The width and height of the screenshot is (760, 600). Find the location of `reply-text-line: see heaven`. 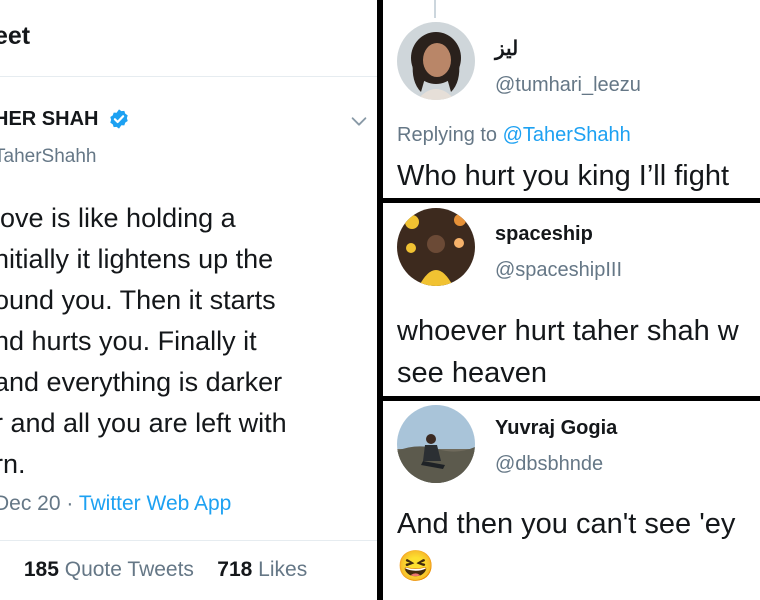

reply-text-line: see heaven is located at coordinates (472, 373).